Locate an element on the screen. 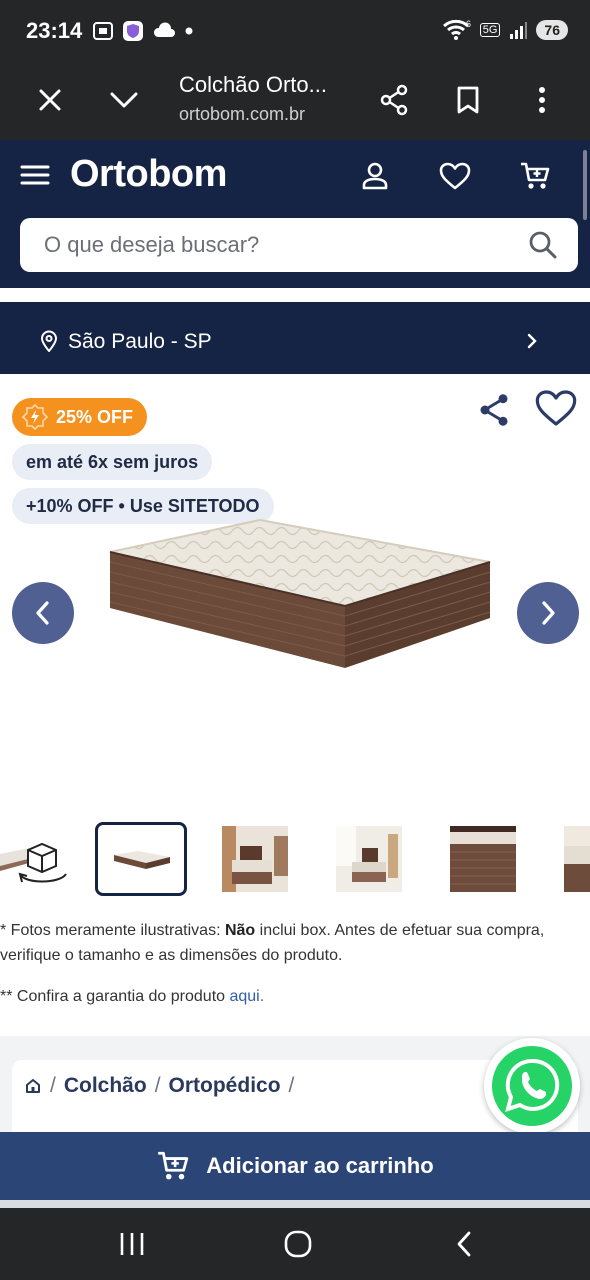 The width and height of the screenshot is (590, 1280). page-url: ortobom.com.br is located at coordinates (242, 114).